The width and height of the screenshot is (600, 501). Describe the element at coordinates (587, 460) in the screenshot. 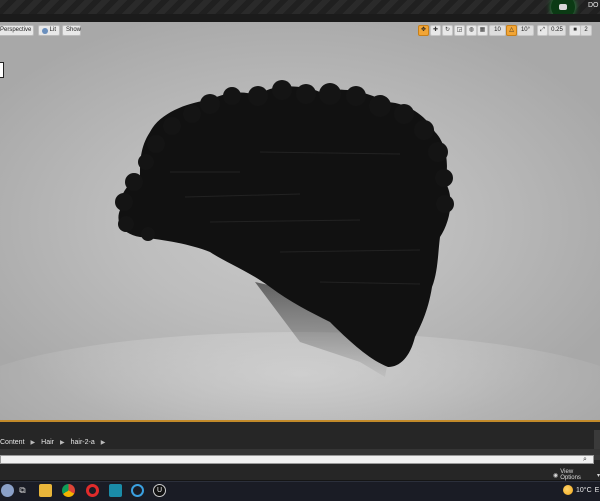

I see `search-icon: ⌕` at that location.